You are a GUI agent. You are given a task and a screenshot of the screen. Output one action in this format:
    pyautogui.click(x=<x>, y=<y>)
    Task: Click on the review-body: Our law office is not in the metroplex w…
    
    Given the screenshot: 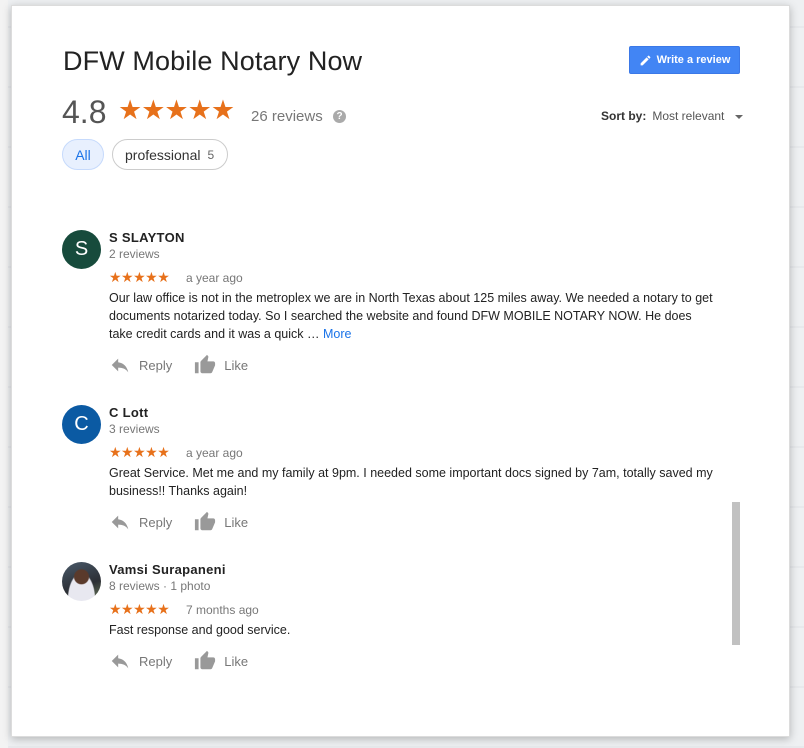 What is the action you would take?
    pyautogui.click(x=411, y=316)
    